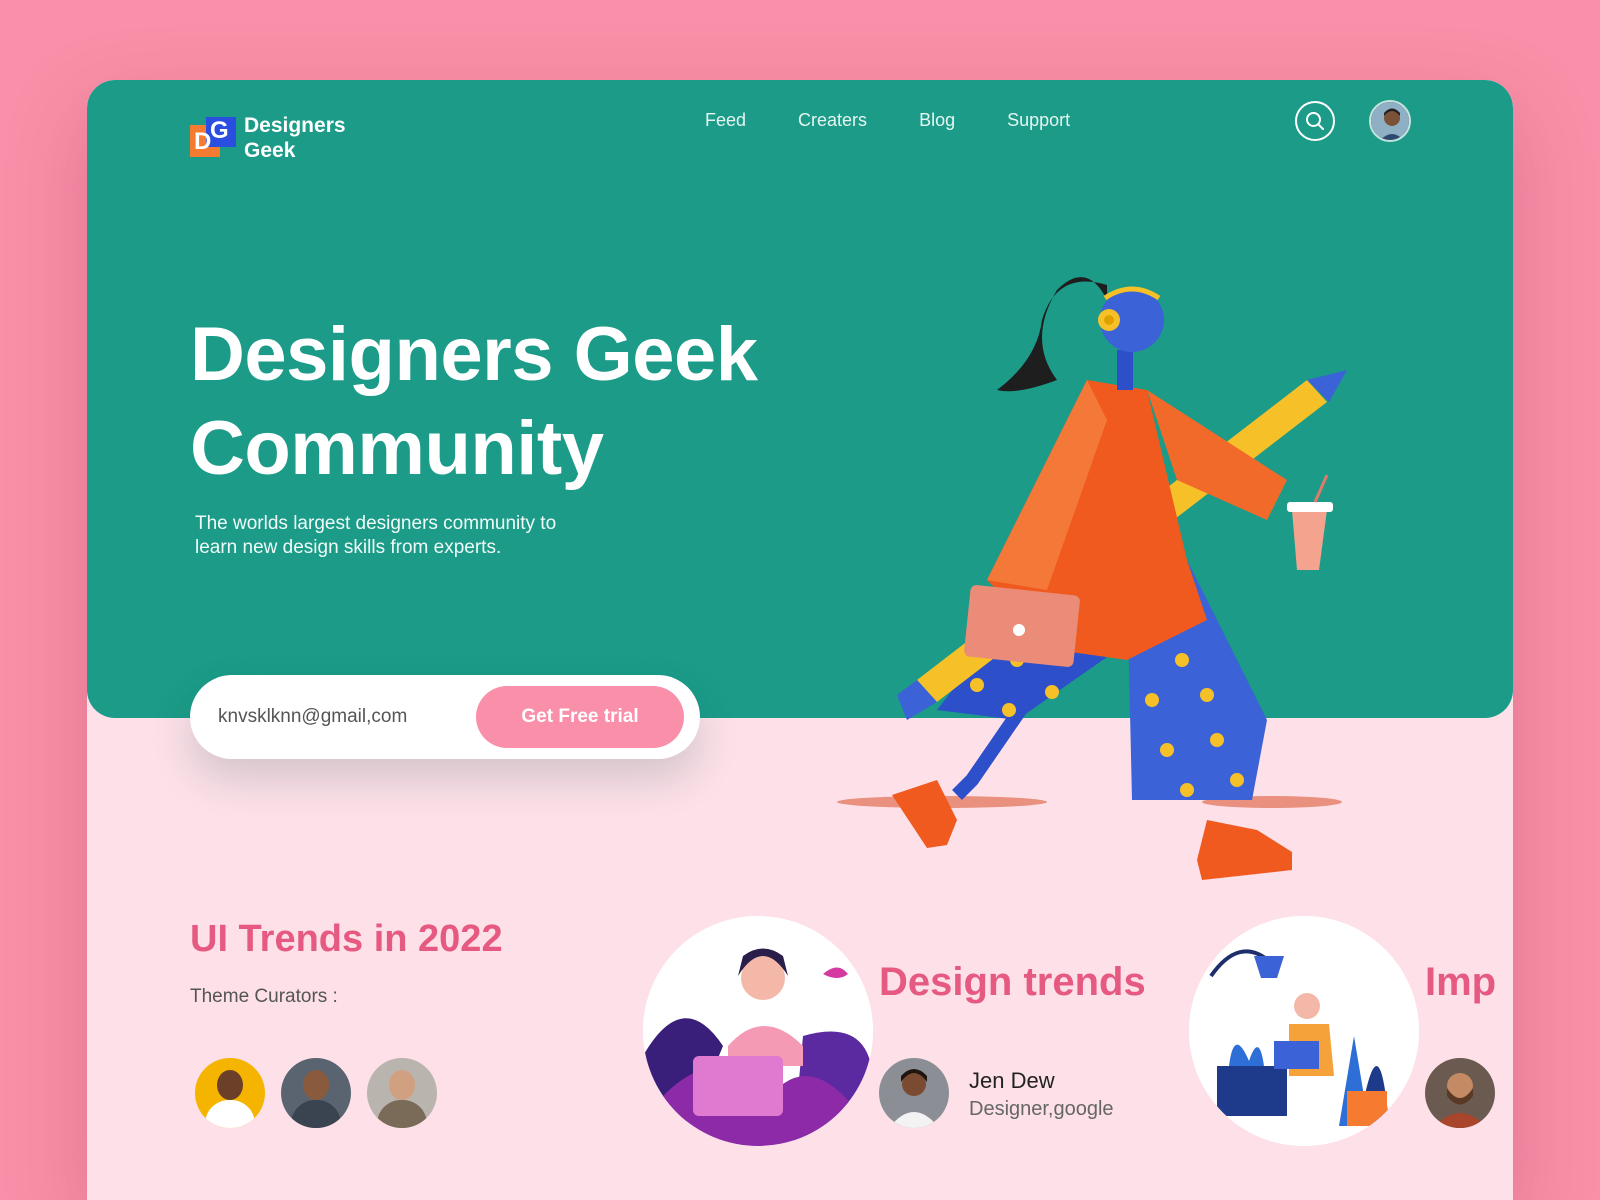 Image resolution: width=1600 pixels, height=1200 pixels. I want to click on curators-list, so click(316, 1093).